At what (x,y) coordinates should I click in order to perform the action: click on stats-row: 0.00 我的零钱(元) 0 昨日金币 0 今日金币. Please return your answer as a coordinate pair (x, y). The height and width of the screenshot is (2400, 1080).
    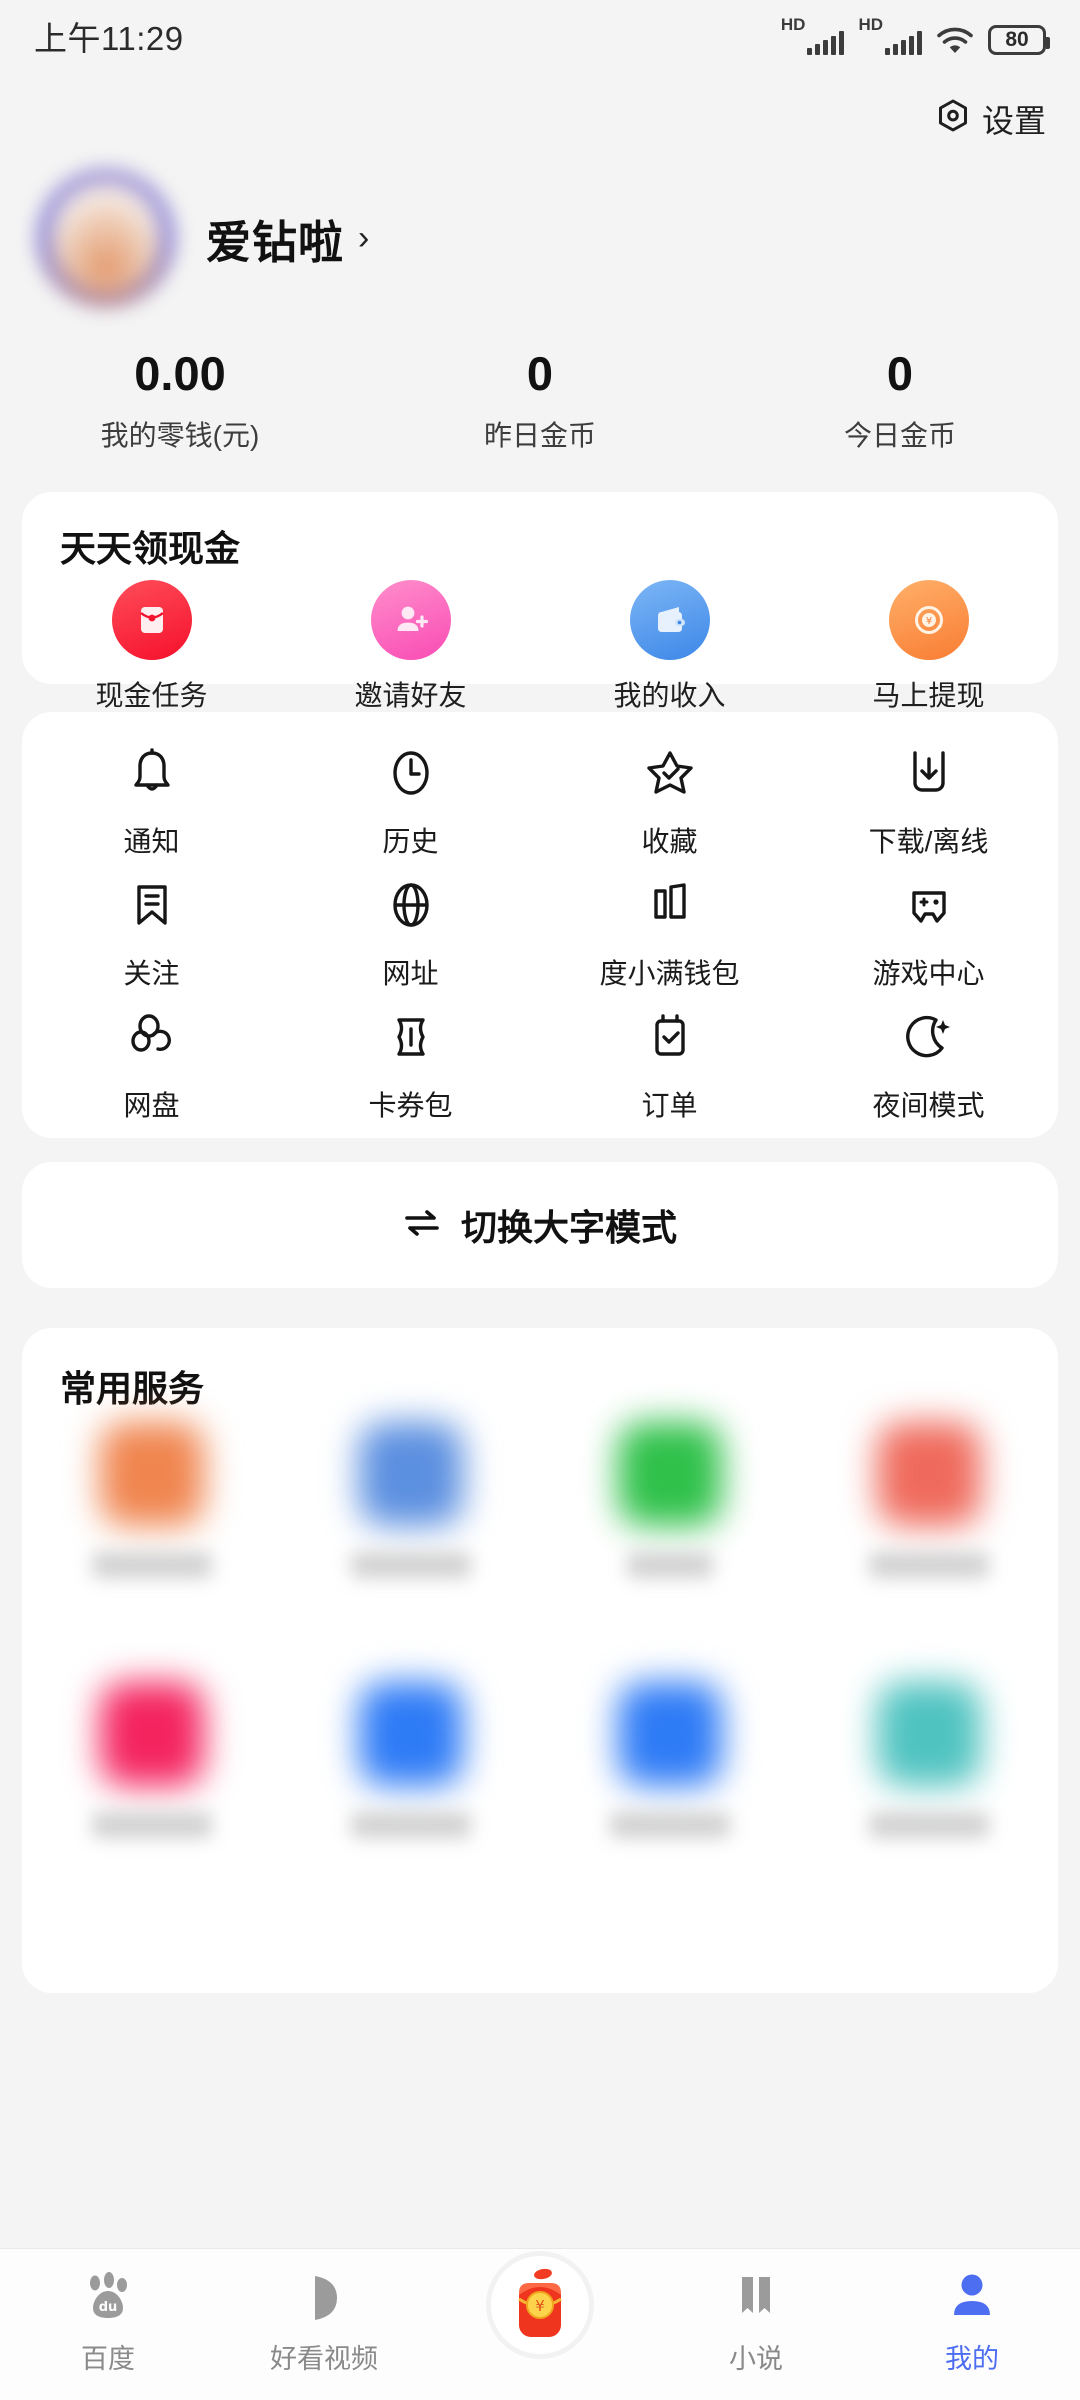
    Looking at the image, I should click on (540, 400).